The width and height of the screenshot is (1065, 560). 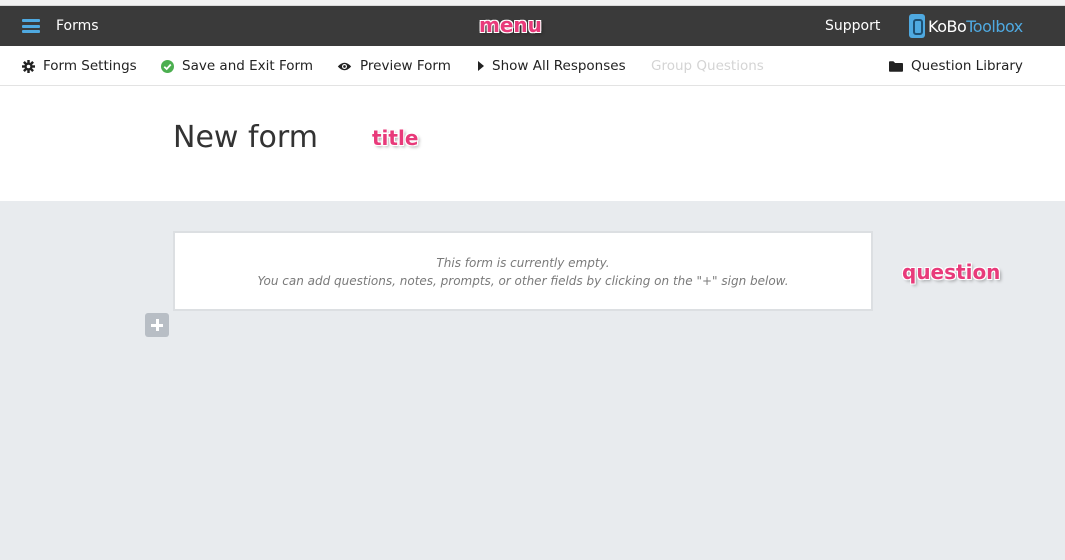 What do you see at coordinates (951, 272) in the screenshot?
I see `annotation-question: question` at bounding box center [951, 272].